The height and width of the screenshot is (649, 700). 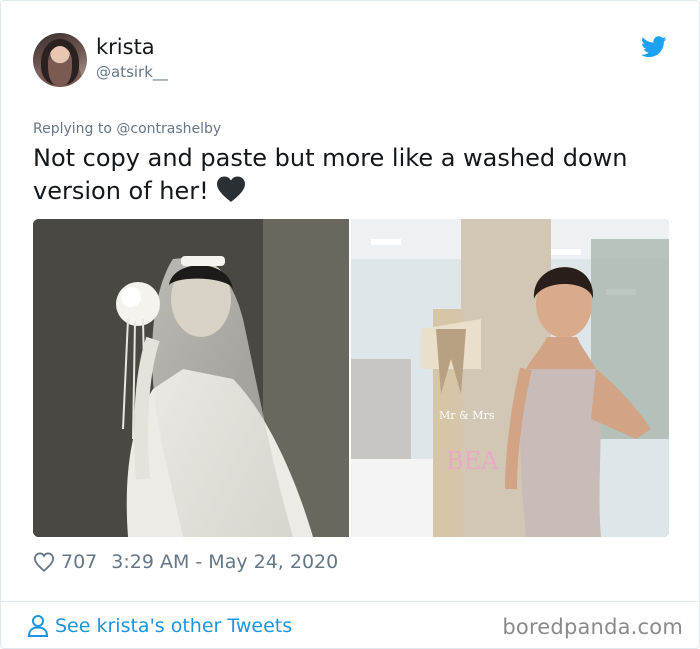 I want to click on see-other-tweets-label: See krista's other Tweets, so click(x=173, y=626).